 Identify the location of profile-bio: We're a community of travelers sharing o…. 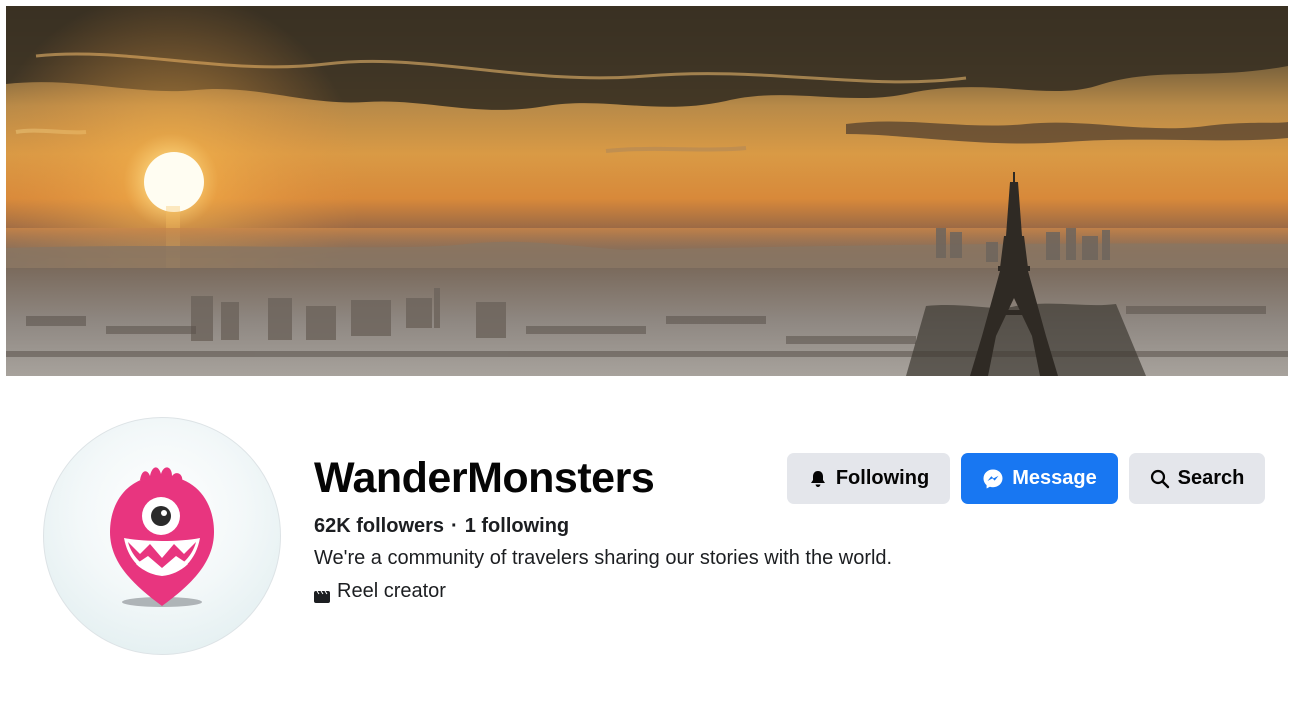
(603, 558).